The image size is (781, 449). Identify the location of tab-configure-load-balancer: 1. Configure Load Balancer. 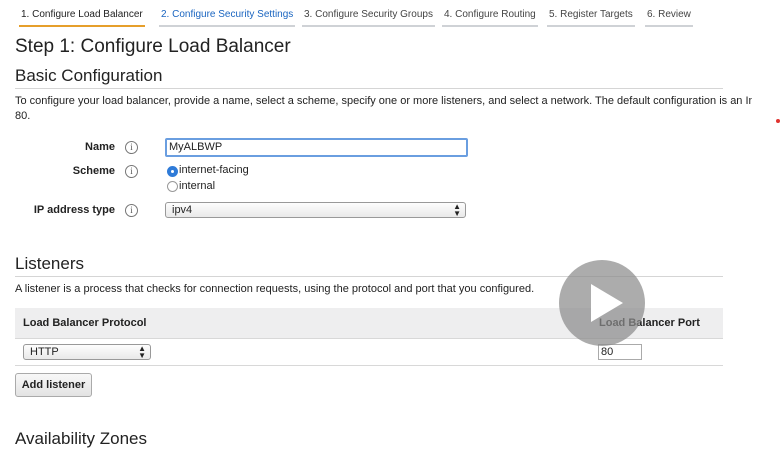
(82, 16).